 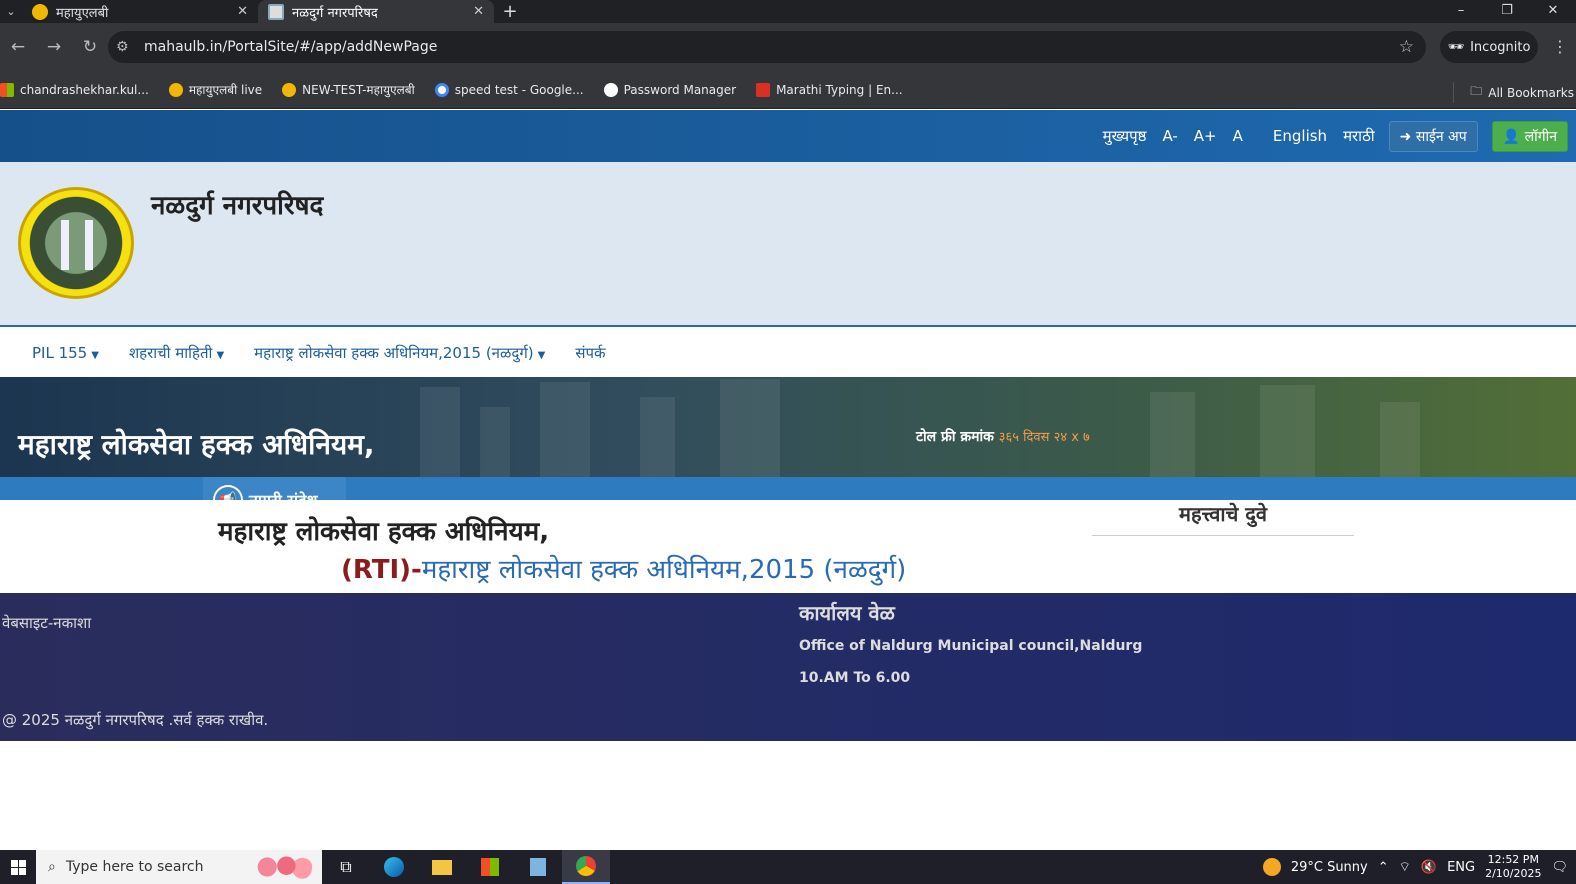 I want to click on english-language-link: English, so click(x=1300, y=136).